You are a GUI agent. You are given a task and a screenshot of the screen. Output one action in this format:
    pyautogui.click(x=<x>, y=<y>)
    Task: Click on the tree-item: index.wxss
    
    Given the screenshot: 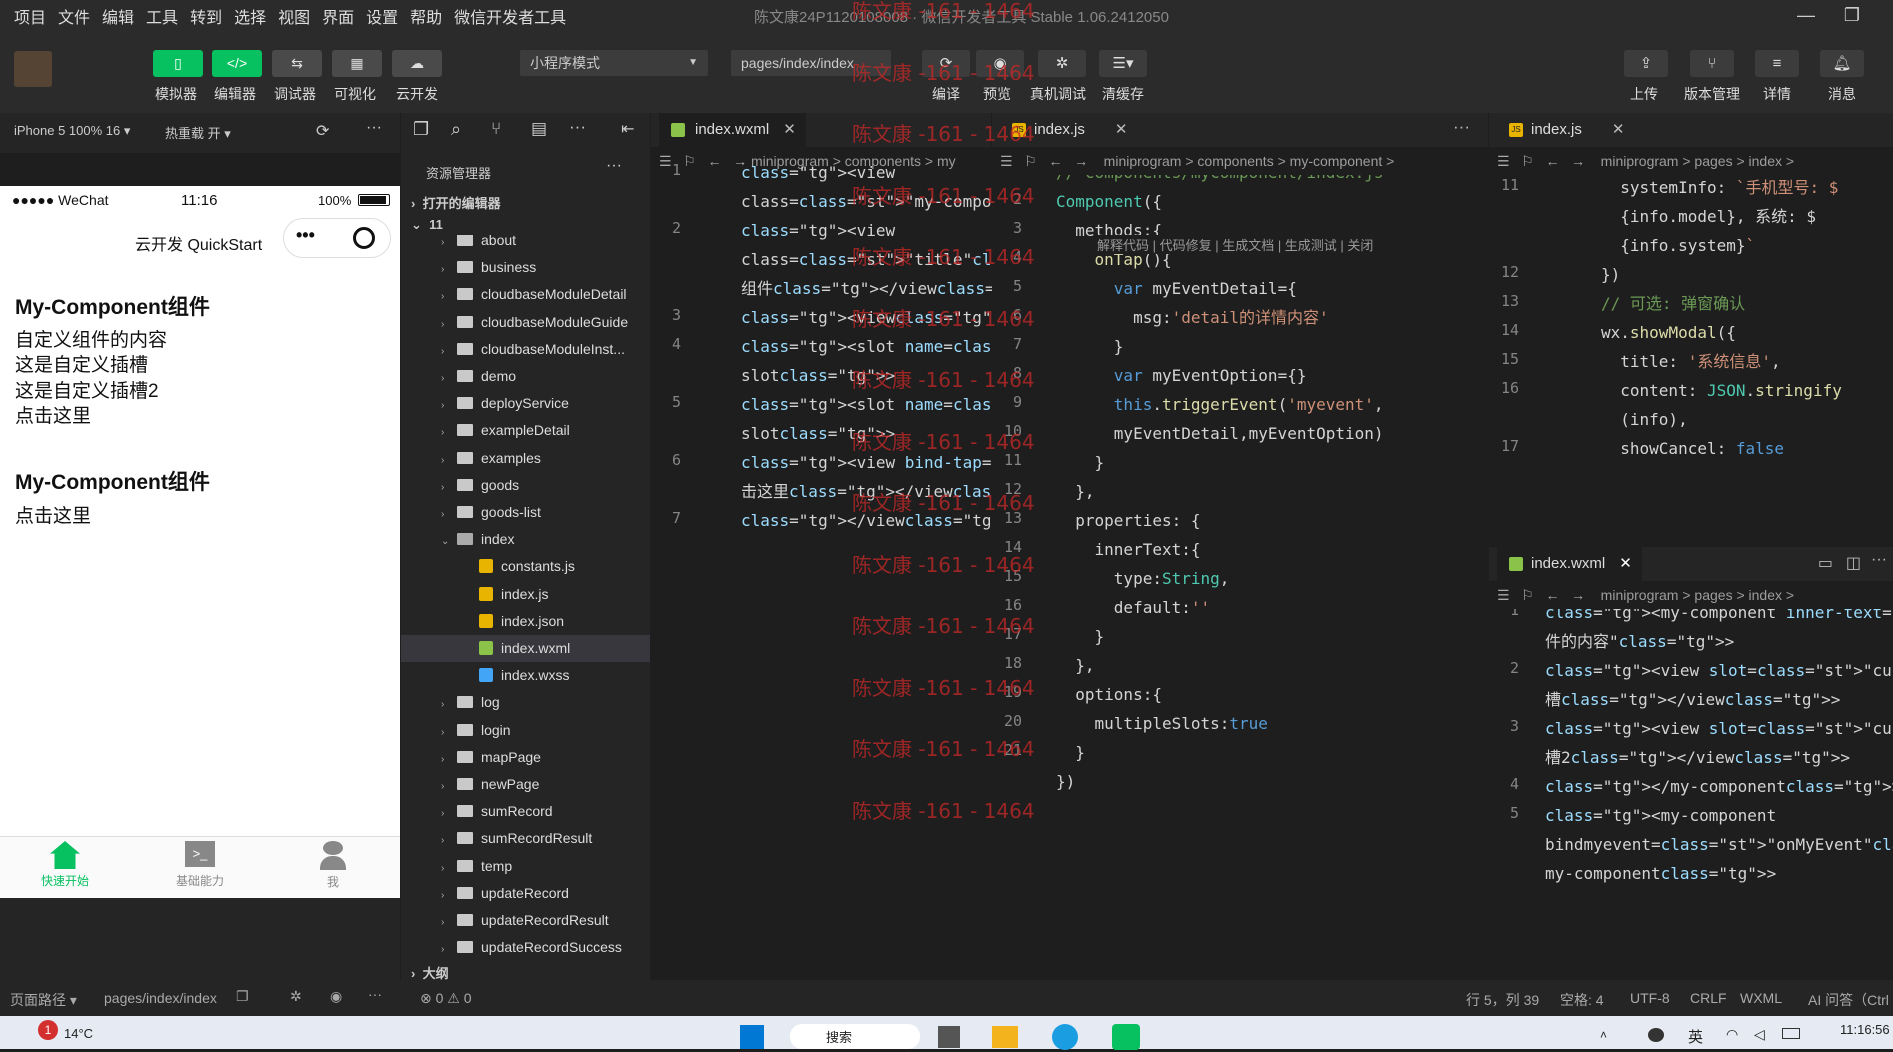 What is the action you would take?
    pyautogui.click(x=525, y=675)
    